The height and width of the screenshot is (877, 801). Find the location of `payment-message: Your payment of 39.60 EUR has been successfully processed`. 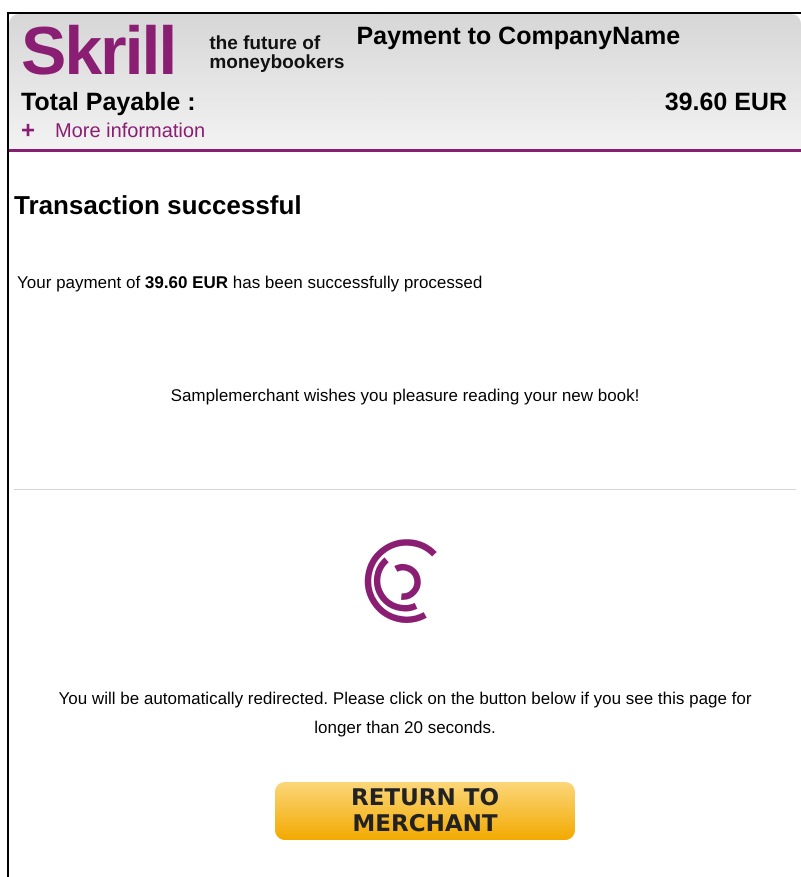

payment-message: Your payment of 39.60 EUR has been successfully processed is located at coordinates (250, 283).